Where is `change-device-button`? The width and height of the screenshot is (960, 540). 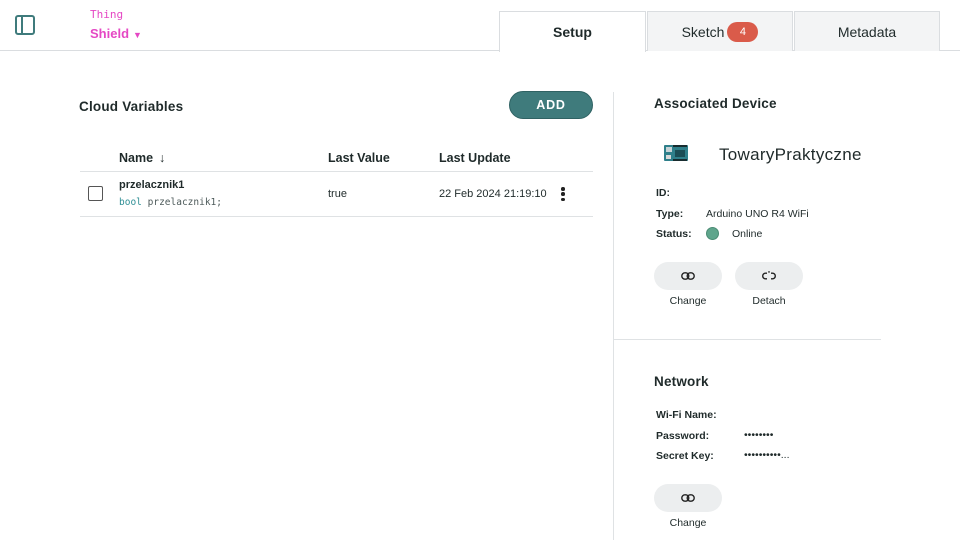
change-device-button is located at coordinates (688, 276).